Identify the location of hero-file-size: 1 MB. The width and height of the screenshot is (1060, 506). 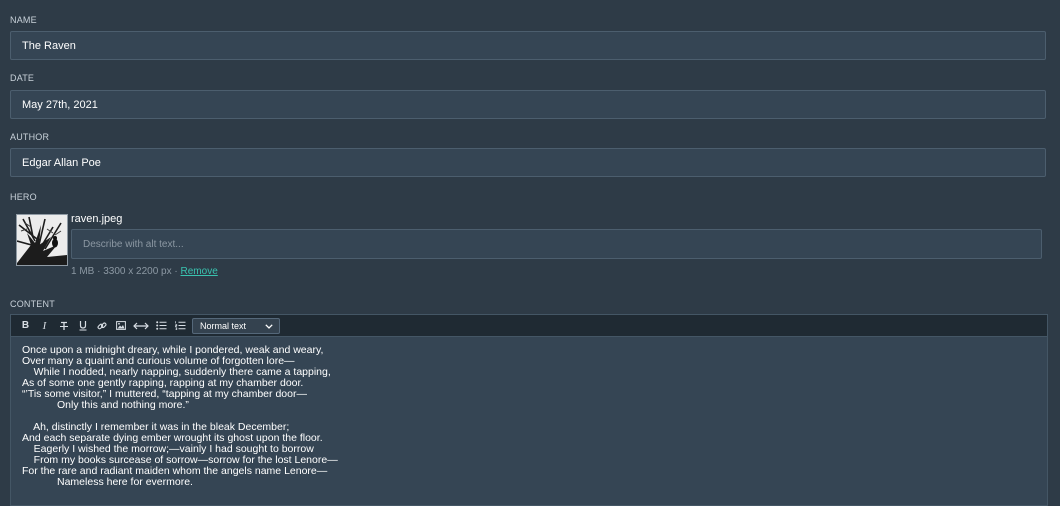
(83, 271).